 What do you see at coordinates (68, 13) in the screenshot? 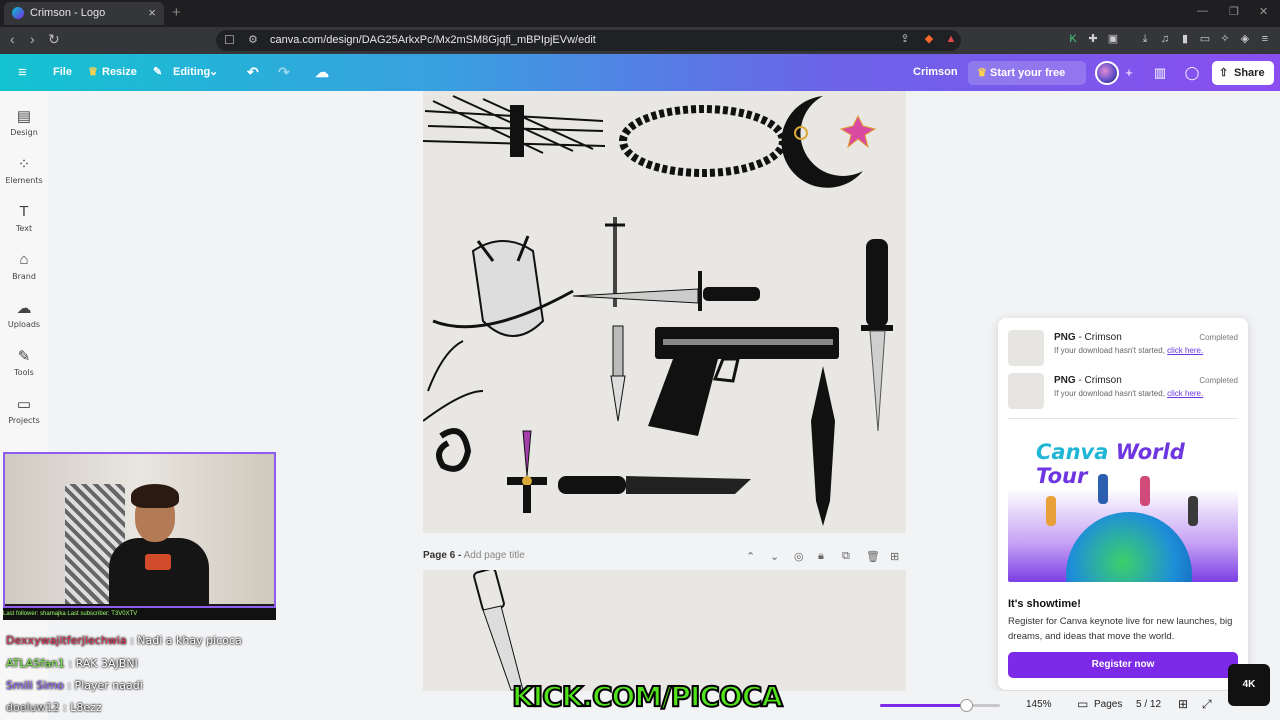
I see `tab-title: Crimson - Logo` at bounding box center [68, 13].